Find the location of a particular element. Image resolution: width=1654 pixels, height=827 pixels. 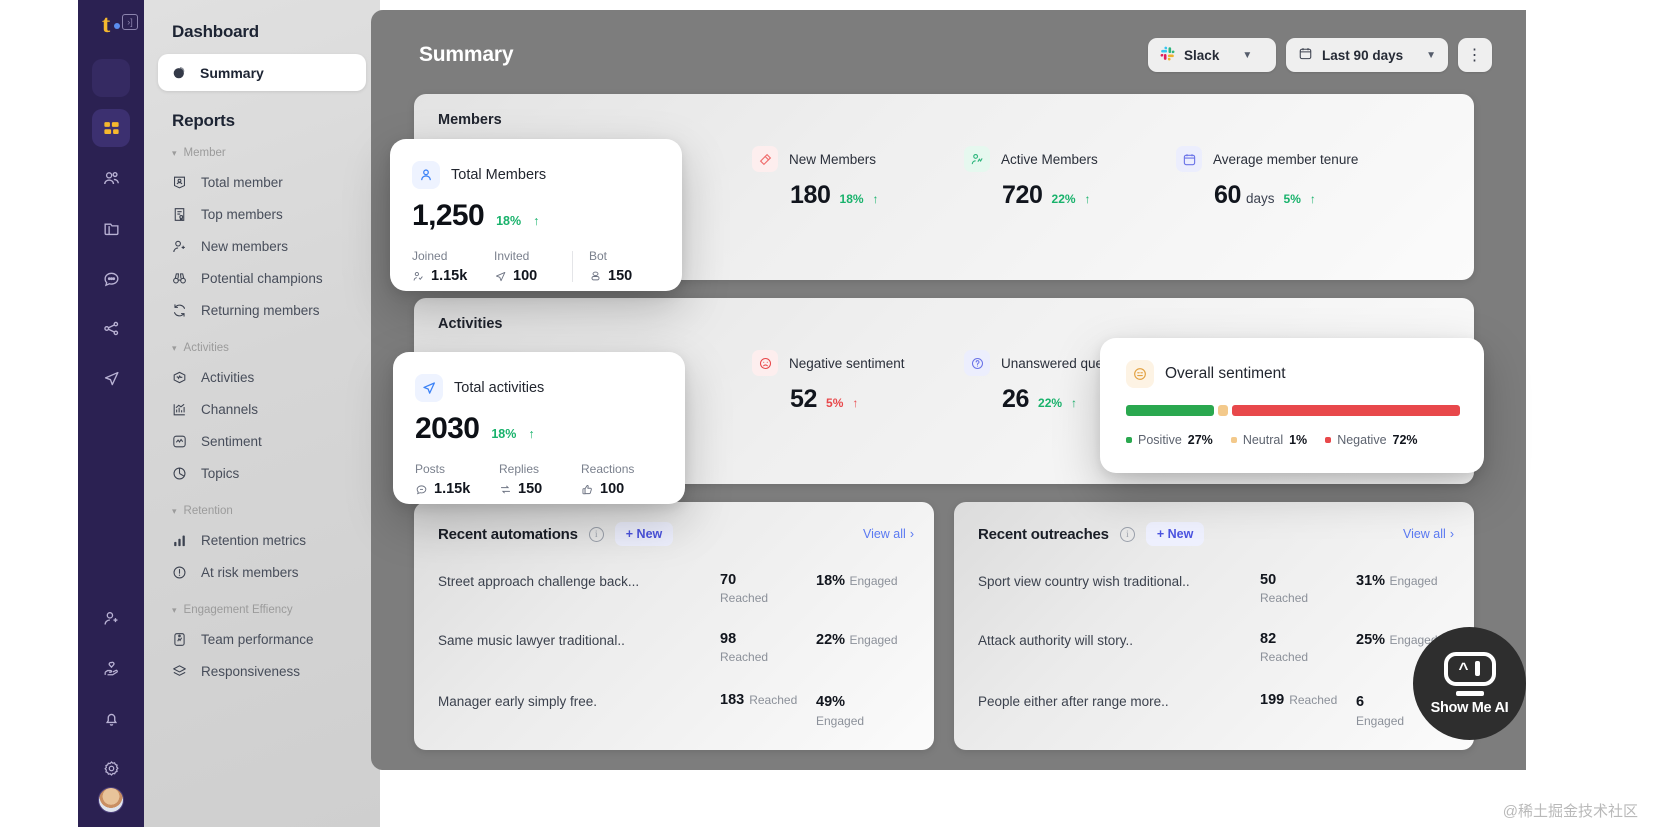

app-logo: t is located at coordinates (111, 24).